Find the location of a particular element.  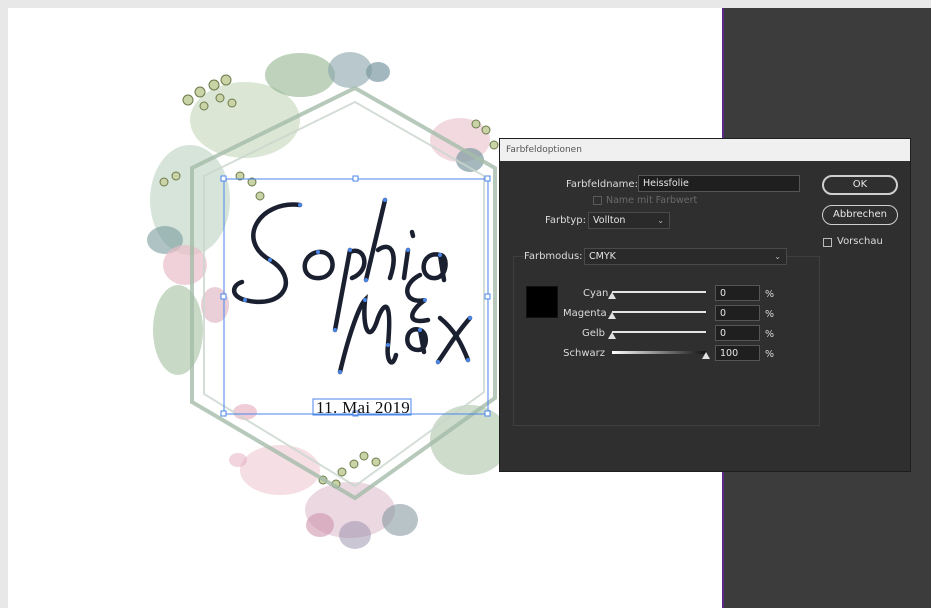

yellow-label: Gelb is located at coordinates (593, 333).